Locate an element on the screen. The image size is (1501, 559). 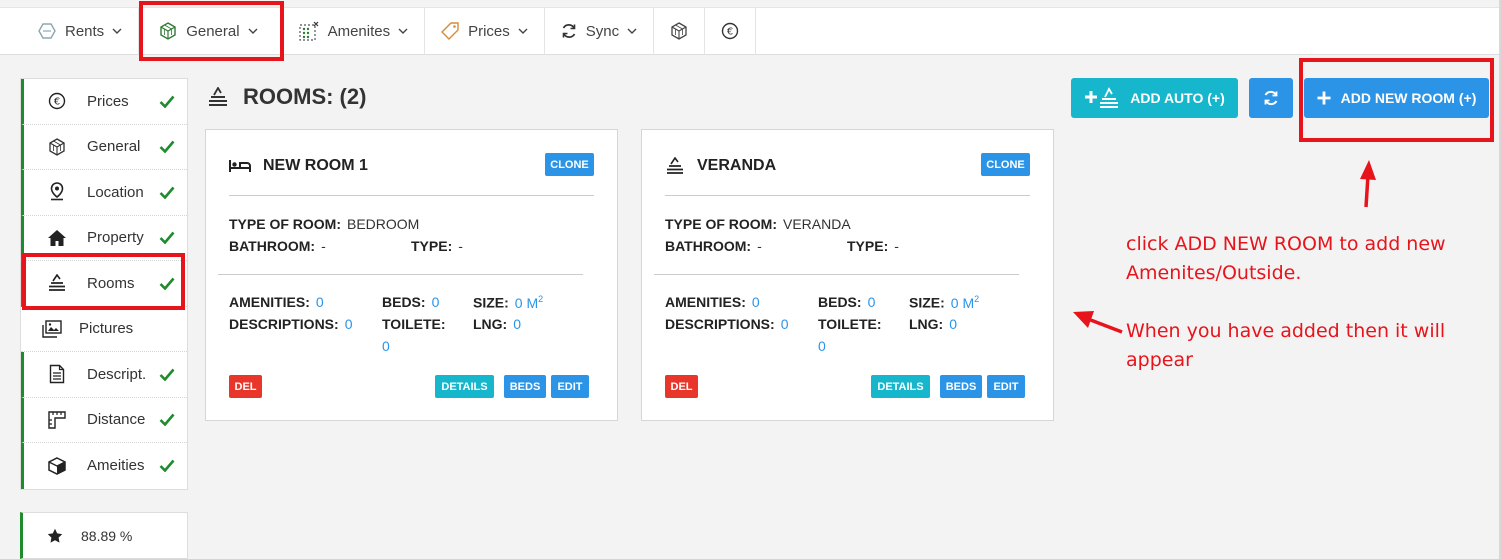
sidebar-item-amenities: Ameities is located at coordinates (104, 466).